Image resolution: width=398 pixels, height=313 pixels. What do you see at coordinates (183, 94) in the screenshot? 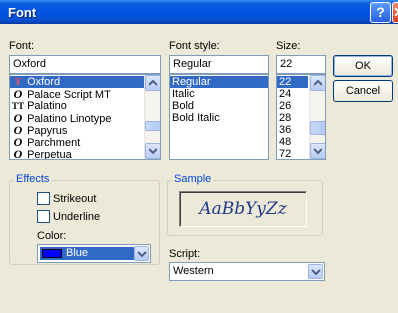
I see `list-item-label: Italic` at bounding box center [183, 94].